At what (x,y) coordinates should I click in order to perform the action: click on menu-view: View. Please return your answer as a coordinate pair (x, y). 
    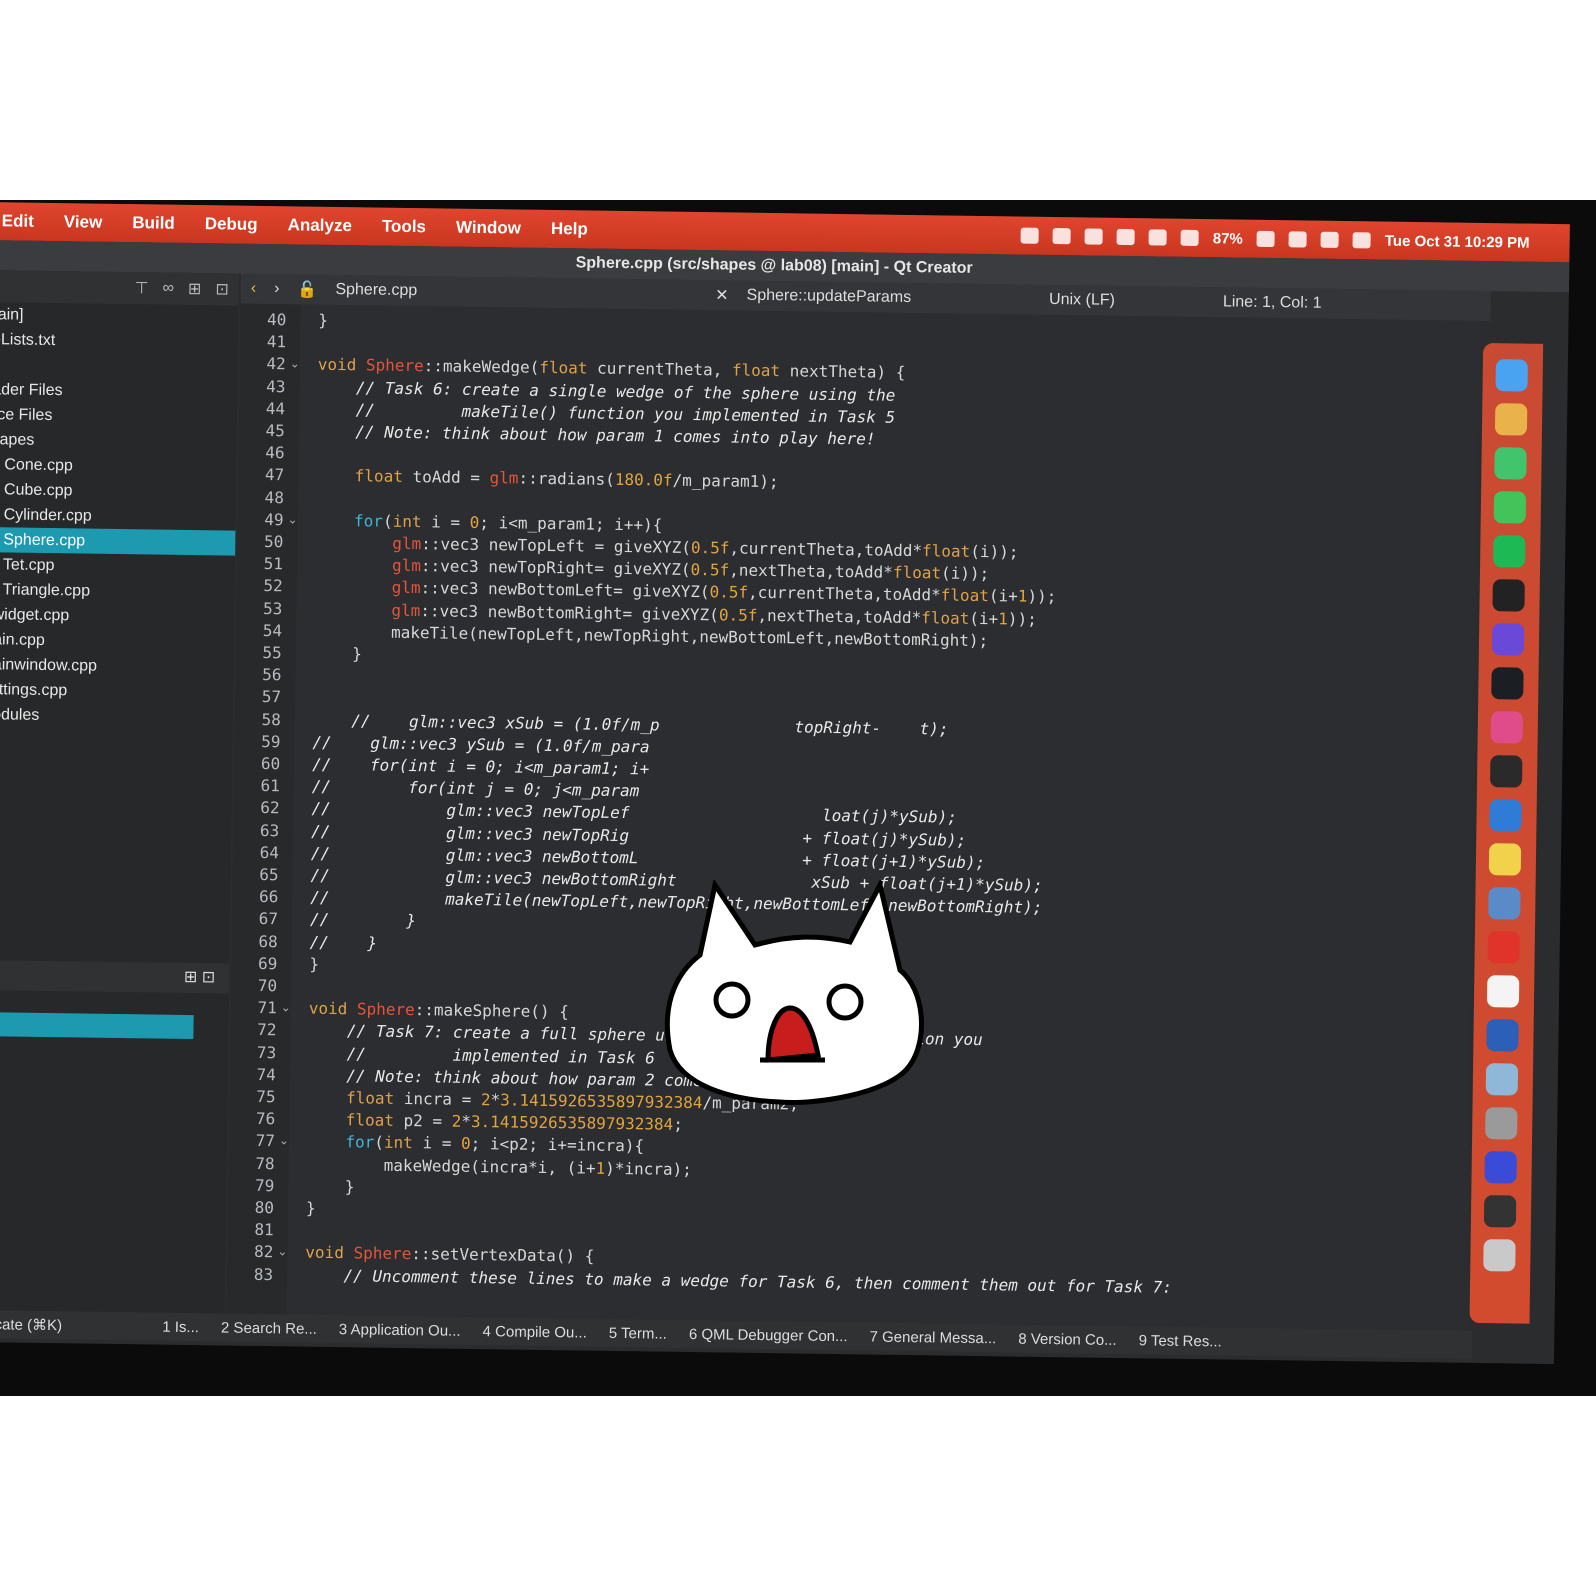
    Looking at the image, I should click on (83, 222).